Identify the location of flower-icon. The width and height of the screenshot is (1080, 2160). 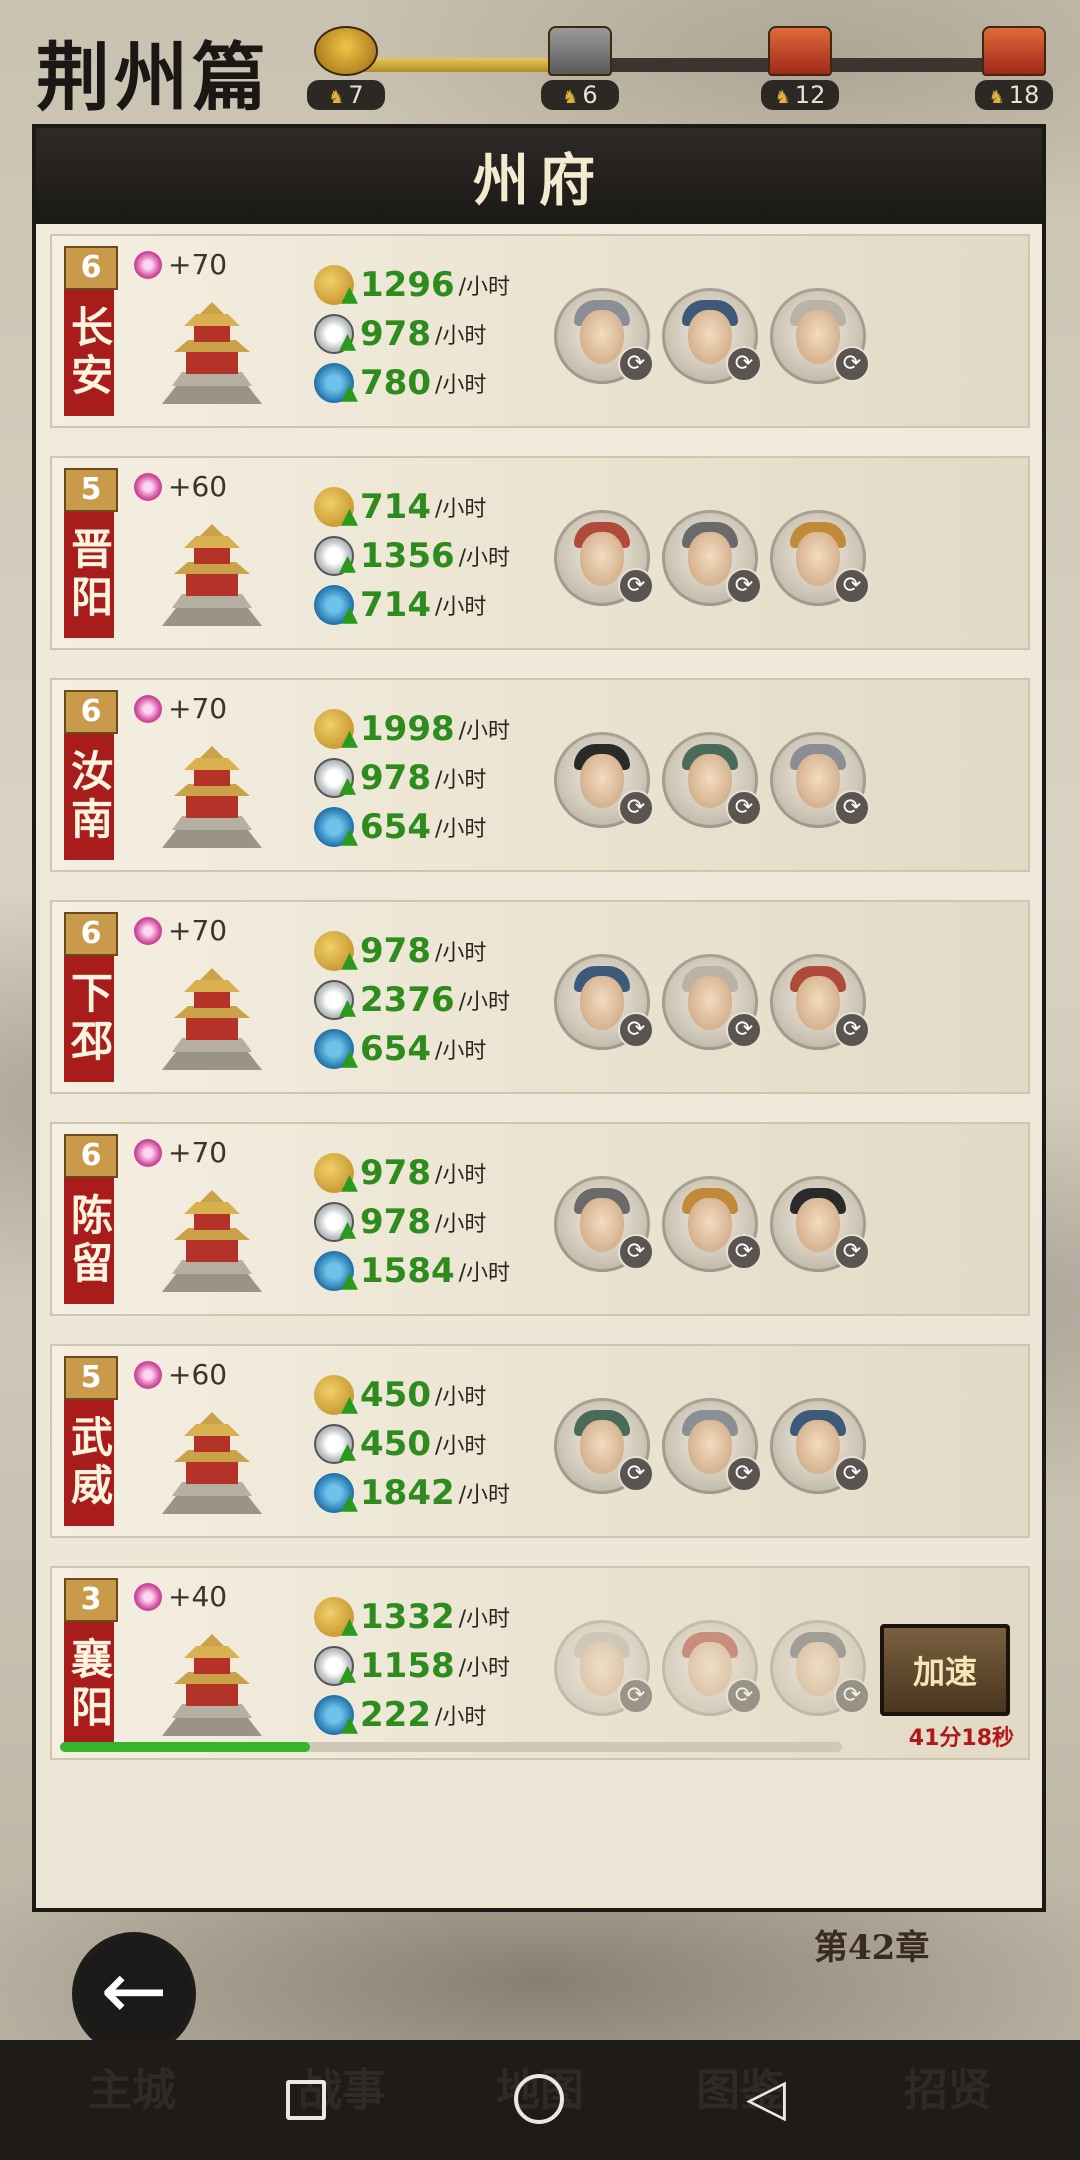
(148, 930).